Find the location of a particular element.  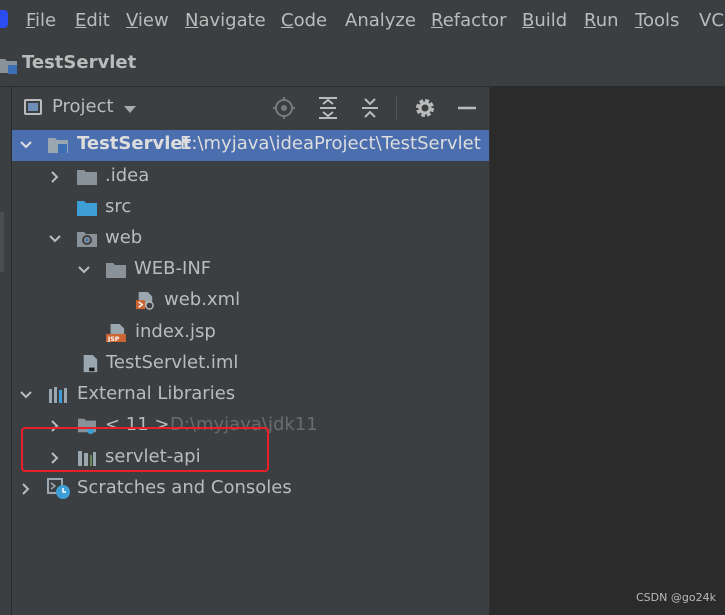

jsp-file-icon: JSP is located at coordinates (116, 333).